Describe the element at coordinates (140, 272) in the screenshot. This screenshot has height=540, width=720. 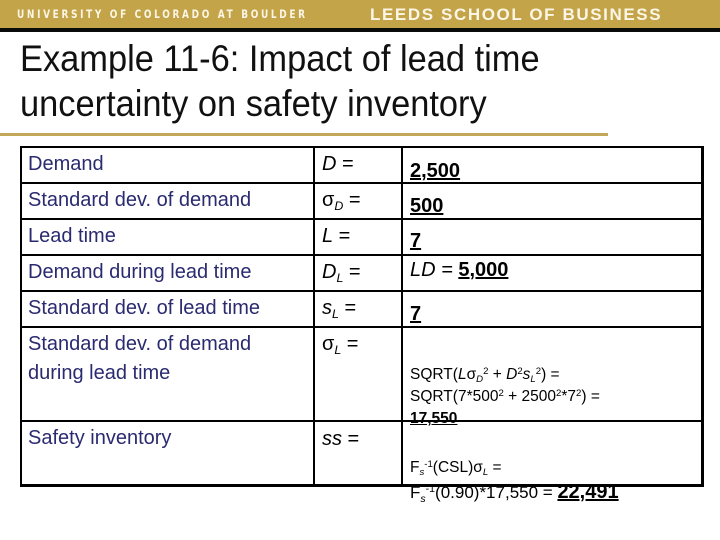
I see `row-label-demand-lead-time: Demand during lead time` at that location.